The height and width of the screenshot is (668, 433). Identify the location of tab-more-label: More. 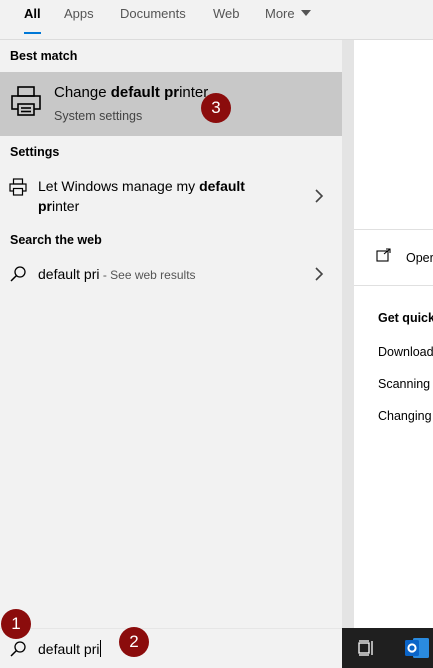
(280, 13).